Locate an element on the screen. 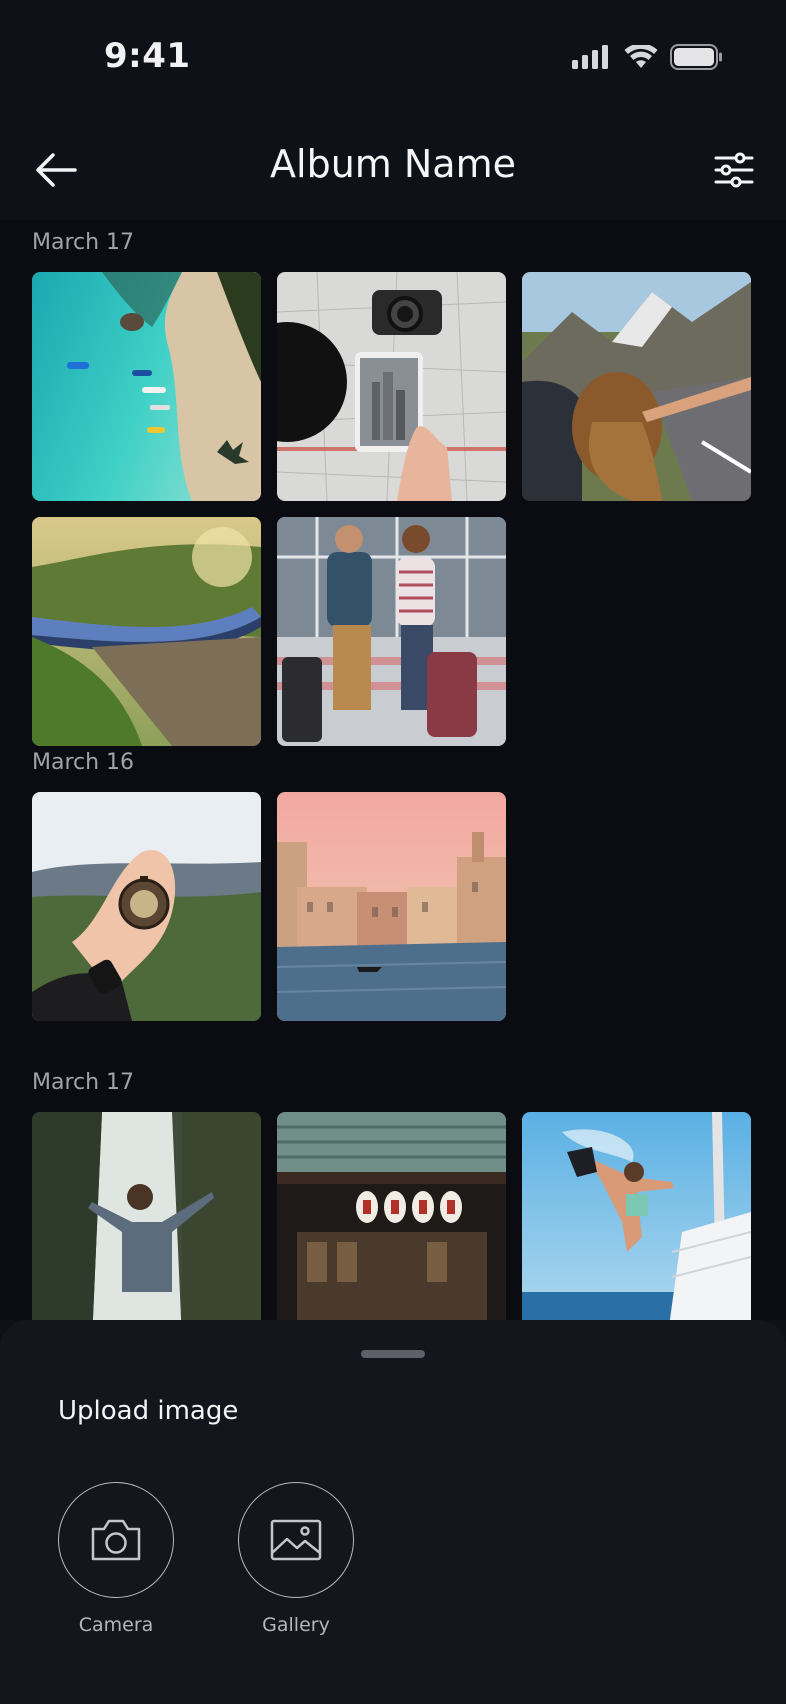 This screenshot has height=1704, width=786. gallery-button: Gallery is located at coordinates (296, 1559).